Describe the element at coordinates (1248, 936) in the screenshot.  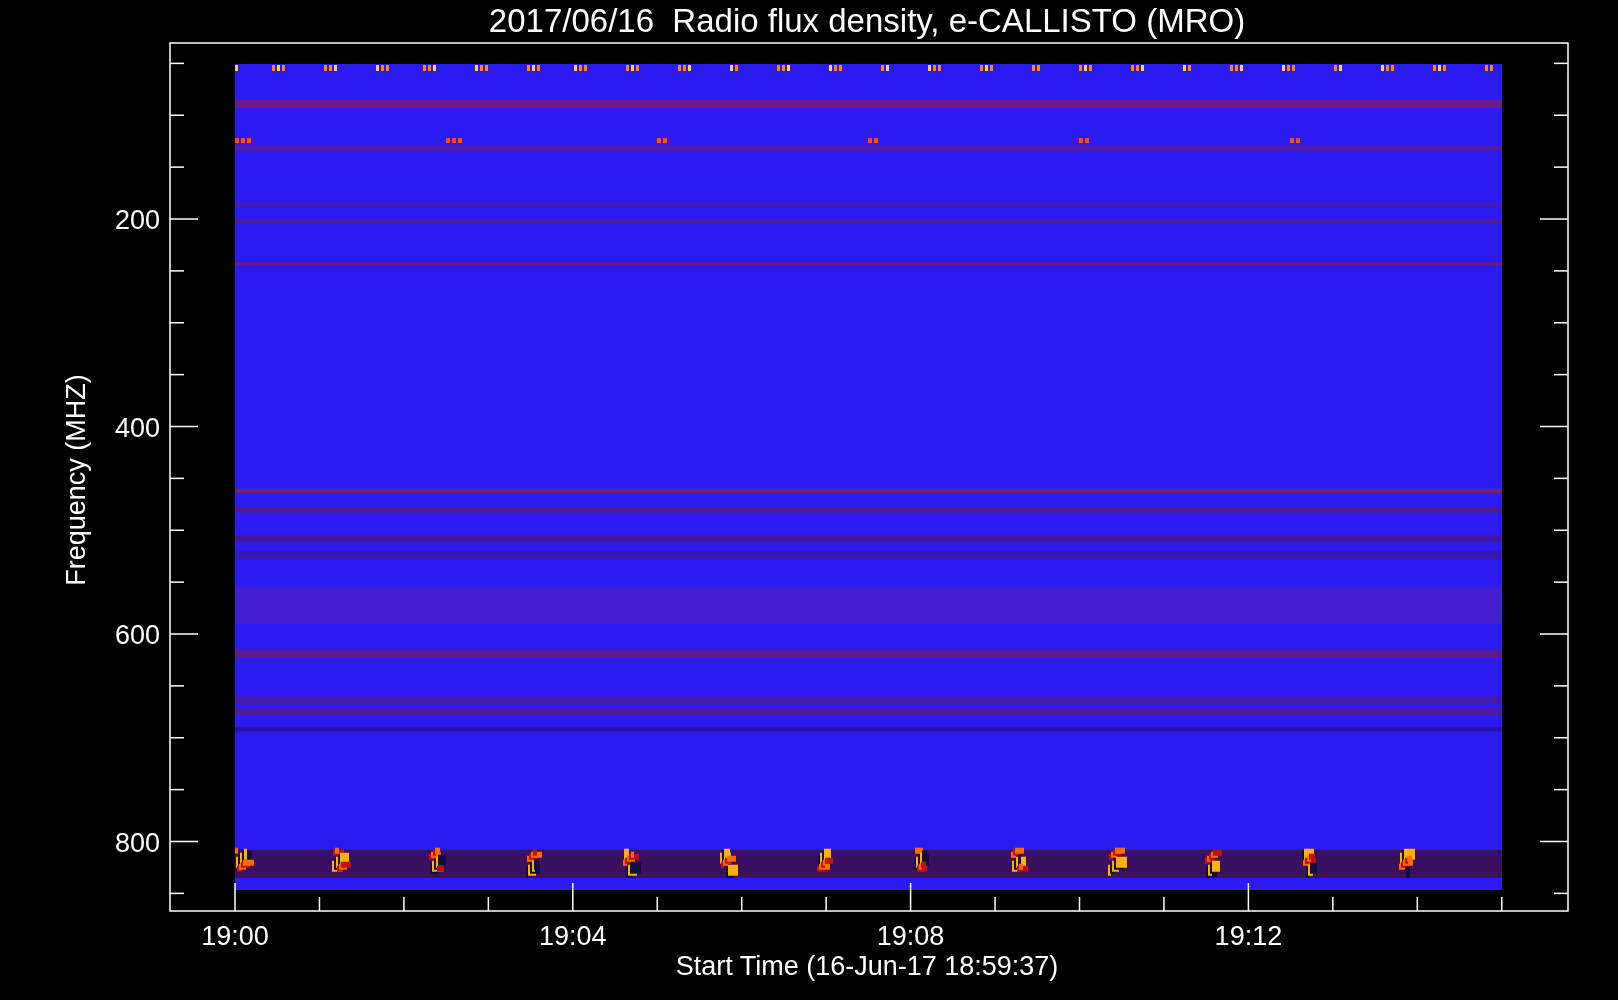
I see `tick-label: 19:12` at that location.